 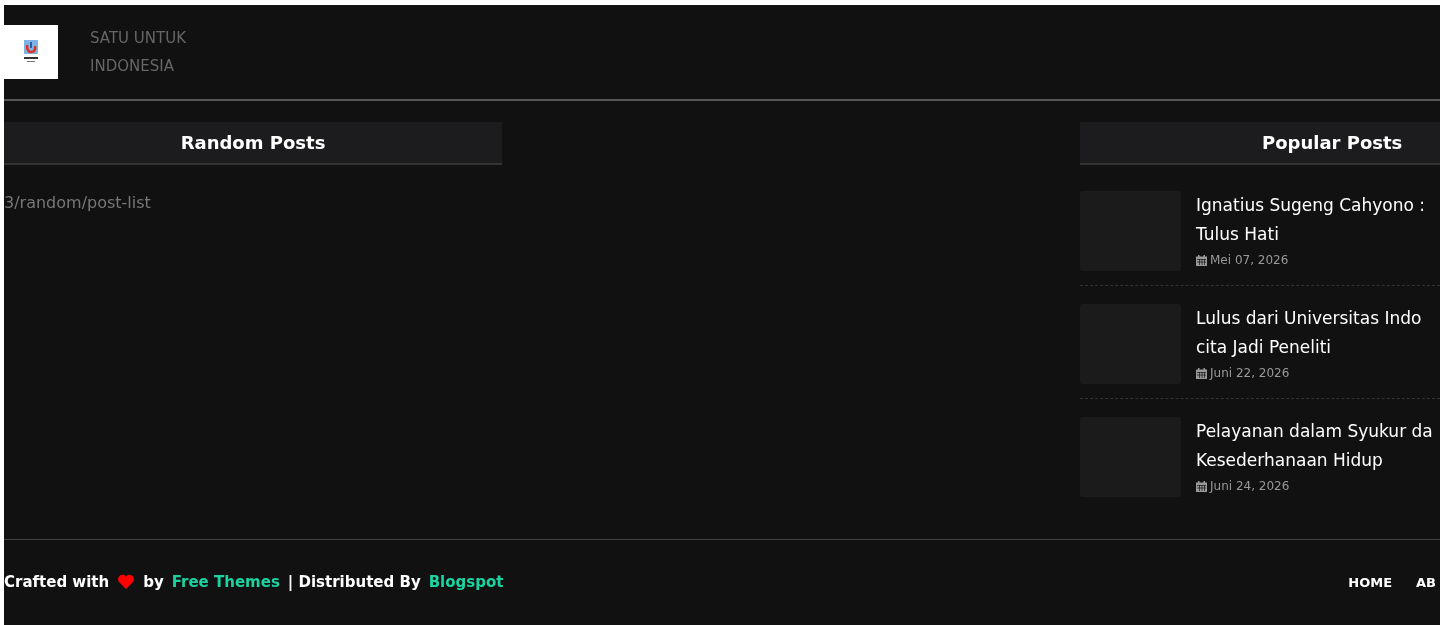 What do you see at coordinates (1314, 446) in the screenshot?
I see `post-title: Pelayanan dalam Syukur da Kesederhanaan Hidup` at bounding box center [1314, 446].